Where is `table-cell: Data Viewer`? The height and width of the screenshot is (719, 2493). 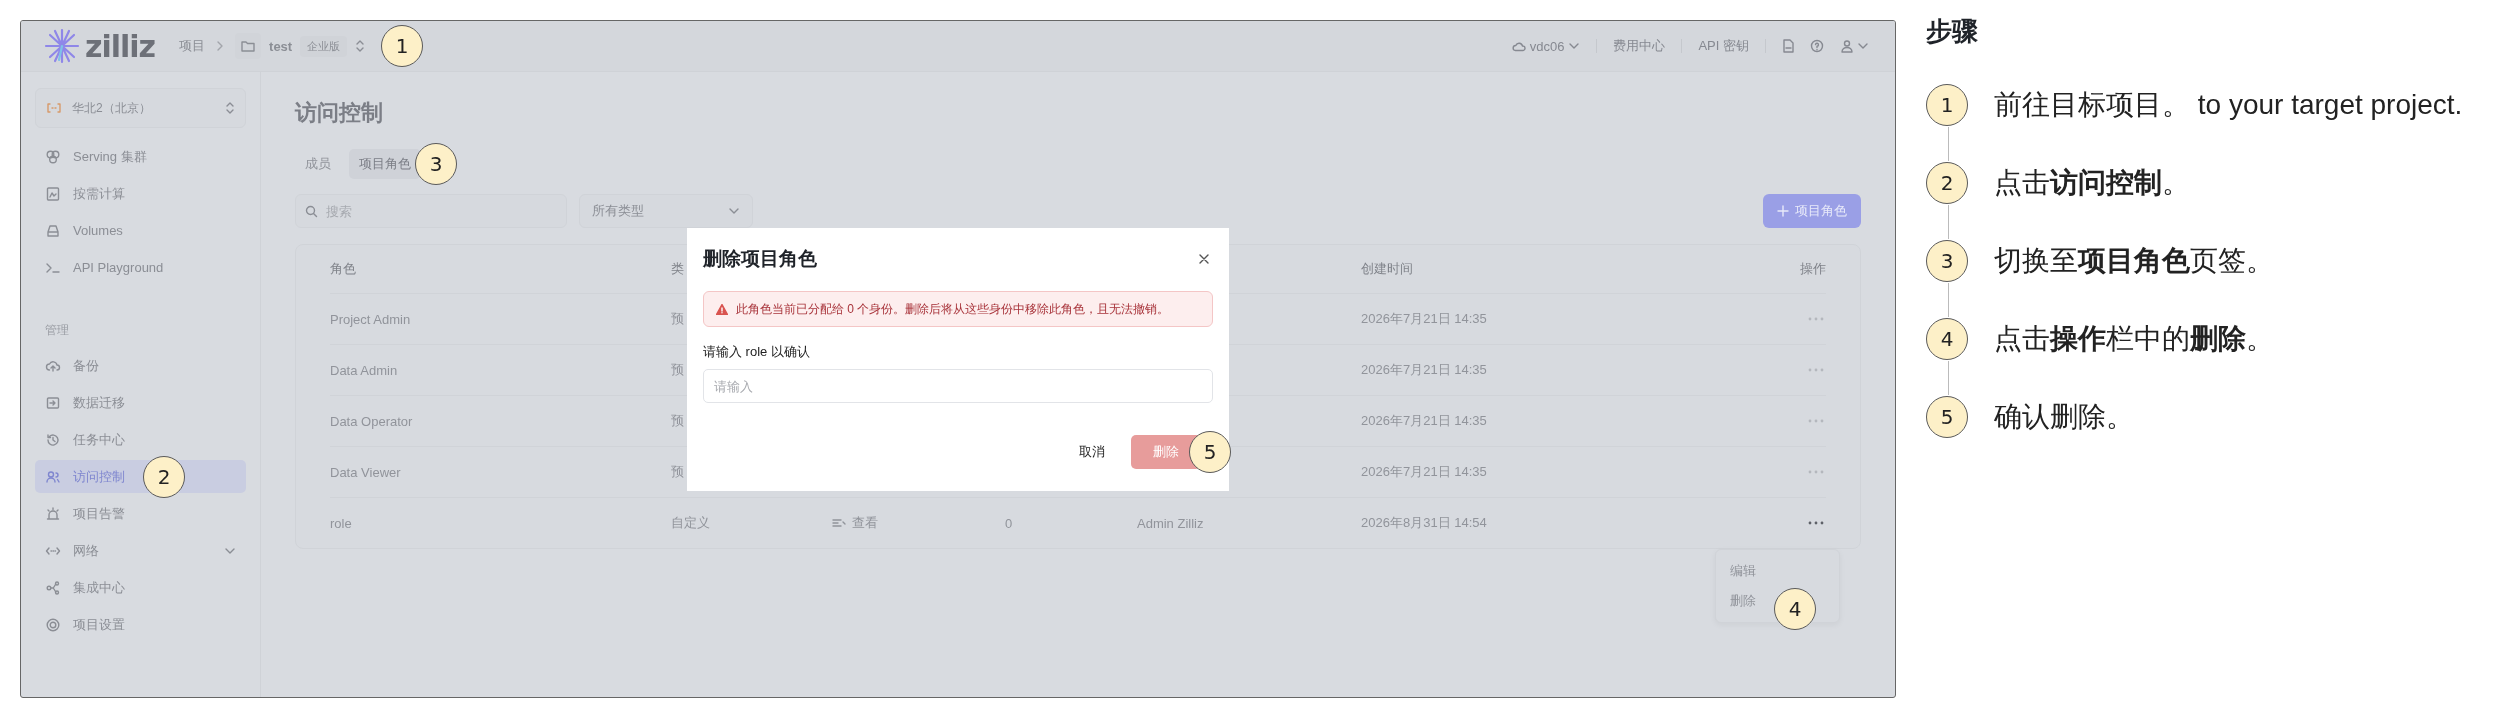 table-cell: Data Viewer is located at coordinates (365, 472).